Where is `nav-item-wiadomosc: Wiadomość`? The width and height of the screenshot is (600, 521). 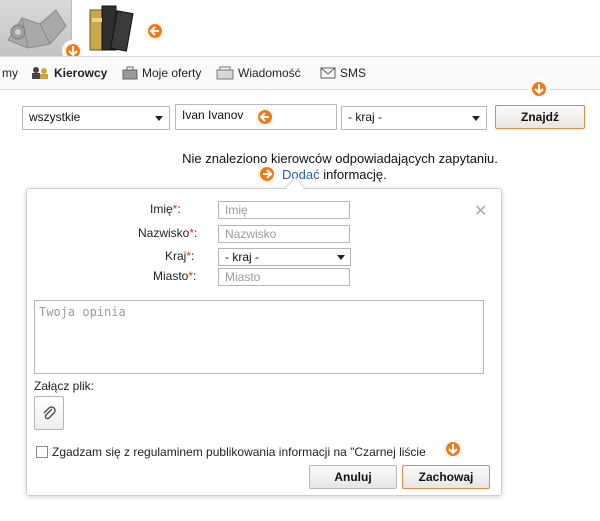
nav-item-wiadomosc: Wiadomość is located at coordinates (258, 73).